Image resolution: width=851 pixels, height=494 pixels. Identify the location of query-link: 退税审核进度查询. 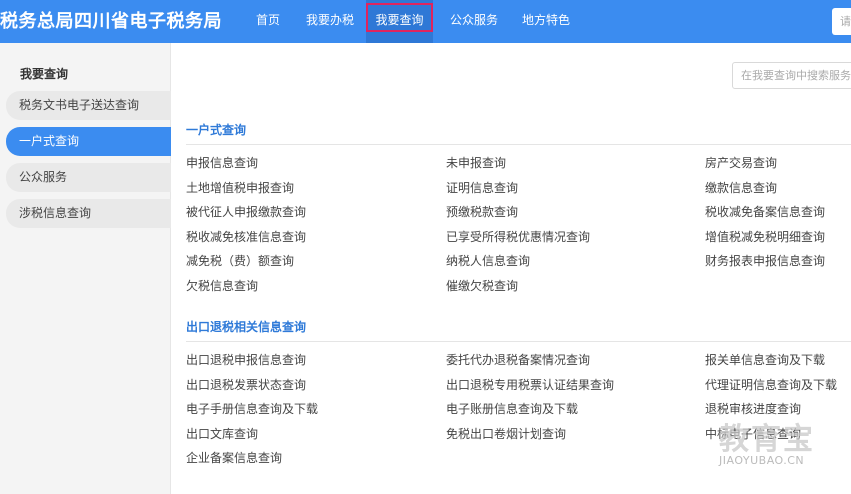
(753, 408).